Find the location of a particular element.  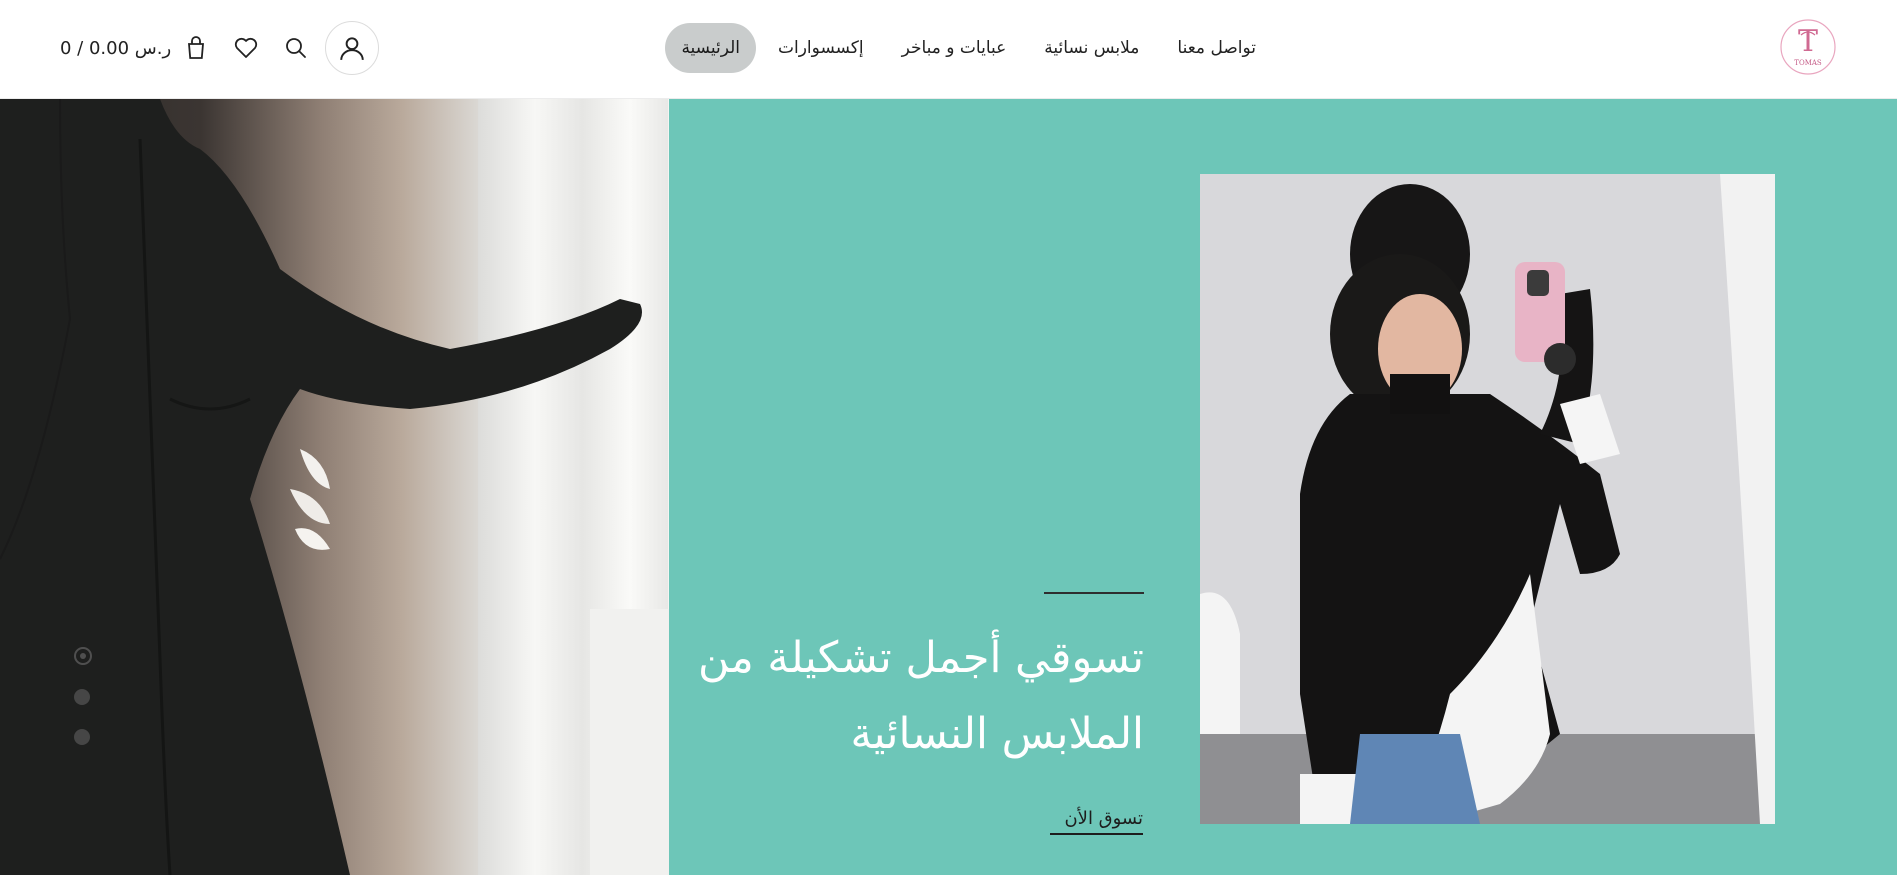

nav-item-accessories: إكسسوارات is located at coordinates (821, 48).